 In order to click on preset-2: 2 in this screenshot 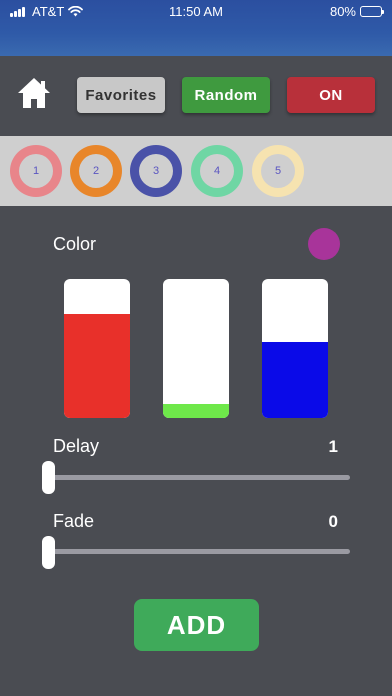, I will do `click(96, 171)`.